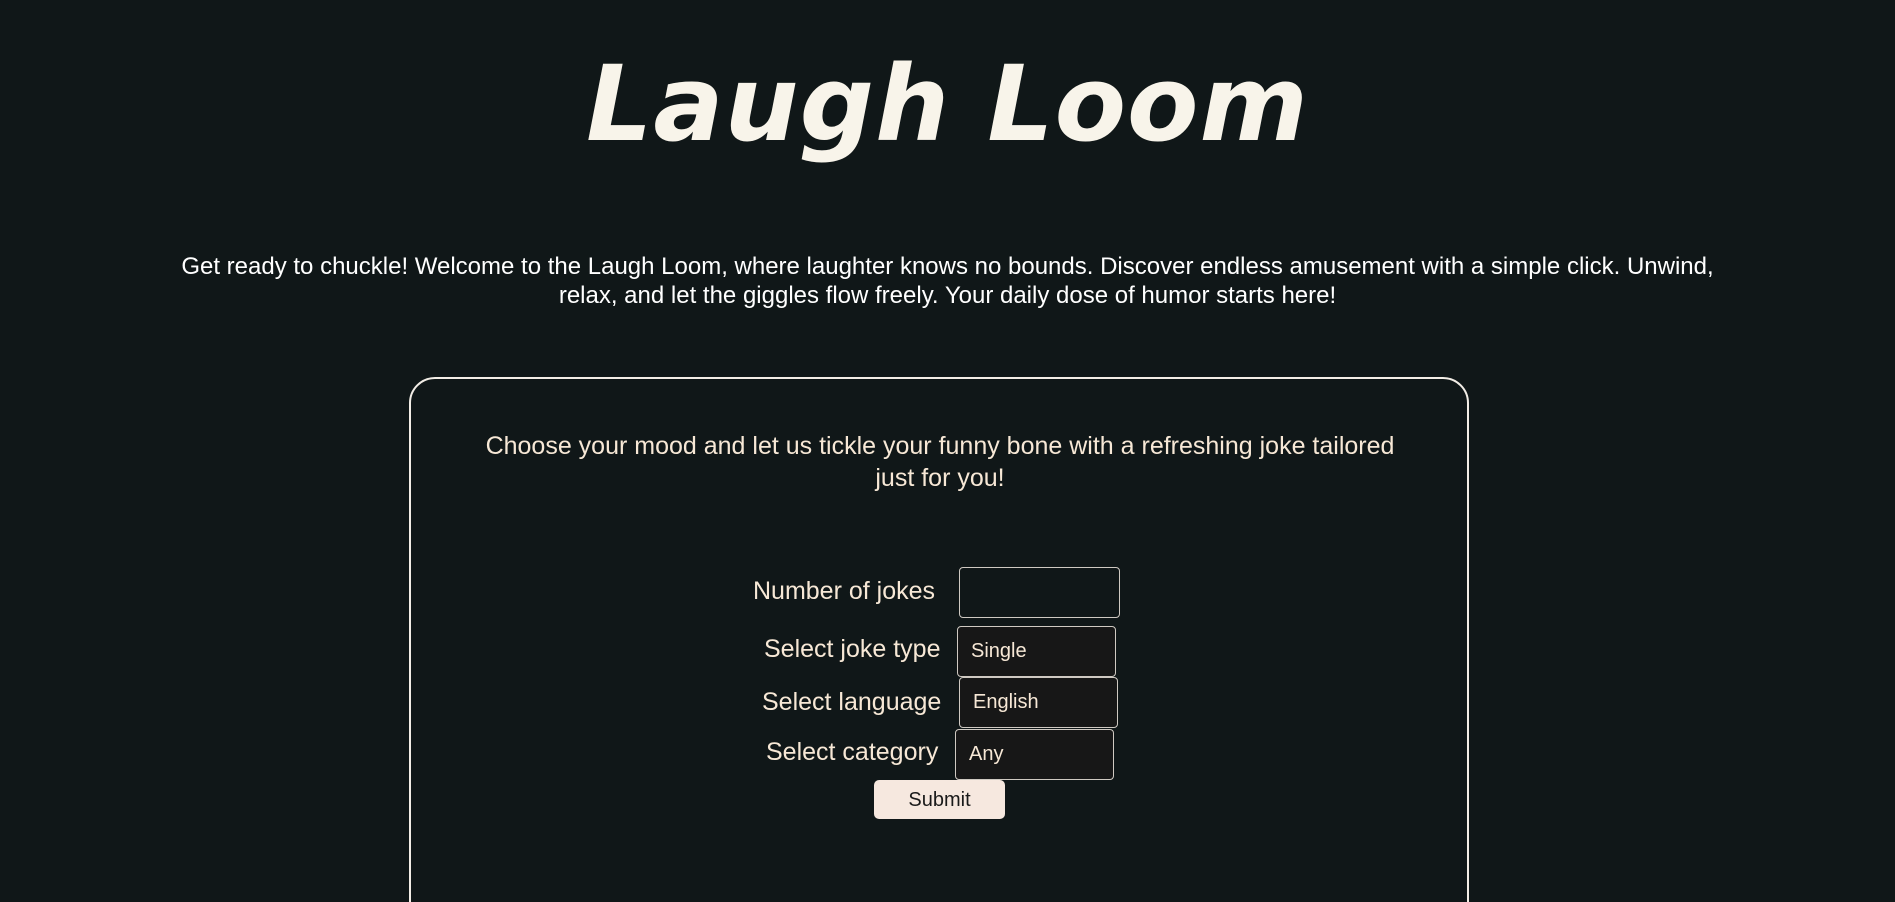 The image size is (1895, 902). What do you see at coordinates (852, 649) in the screenshot?
I see `joke-type-label: Select joke type` at bounding box center [852, 649].